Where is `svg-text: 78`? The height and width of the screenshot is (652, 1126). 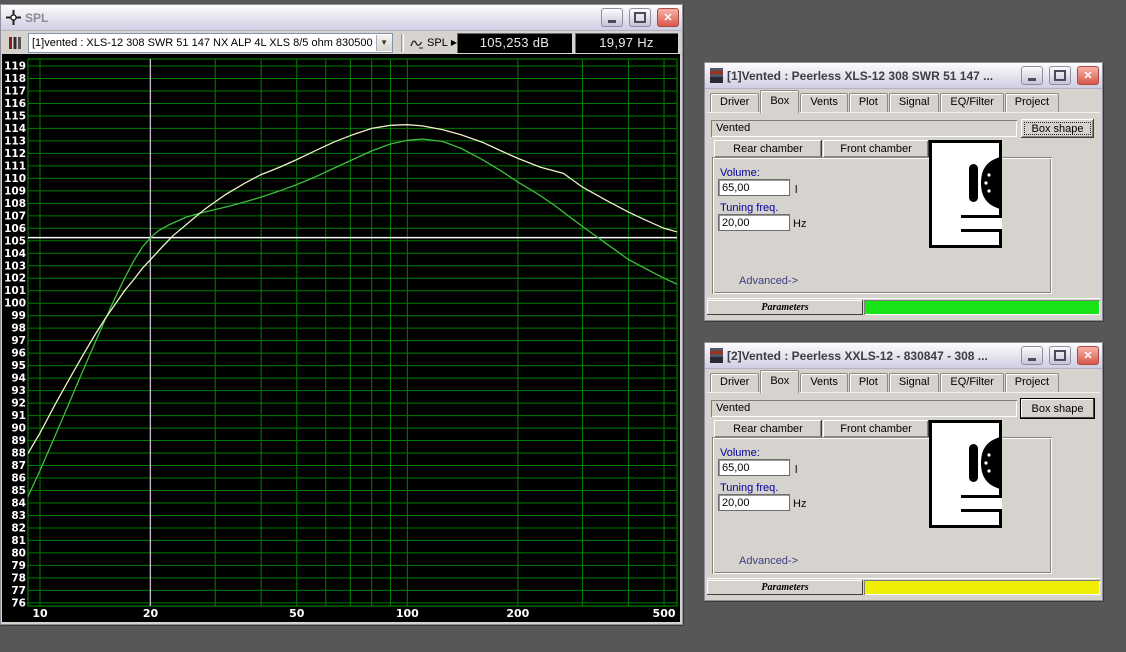 svg-text: 78 is located at coordinates (18, 578).